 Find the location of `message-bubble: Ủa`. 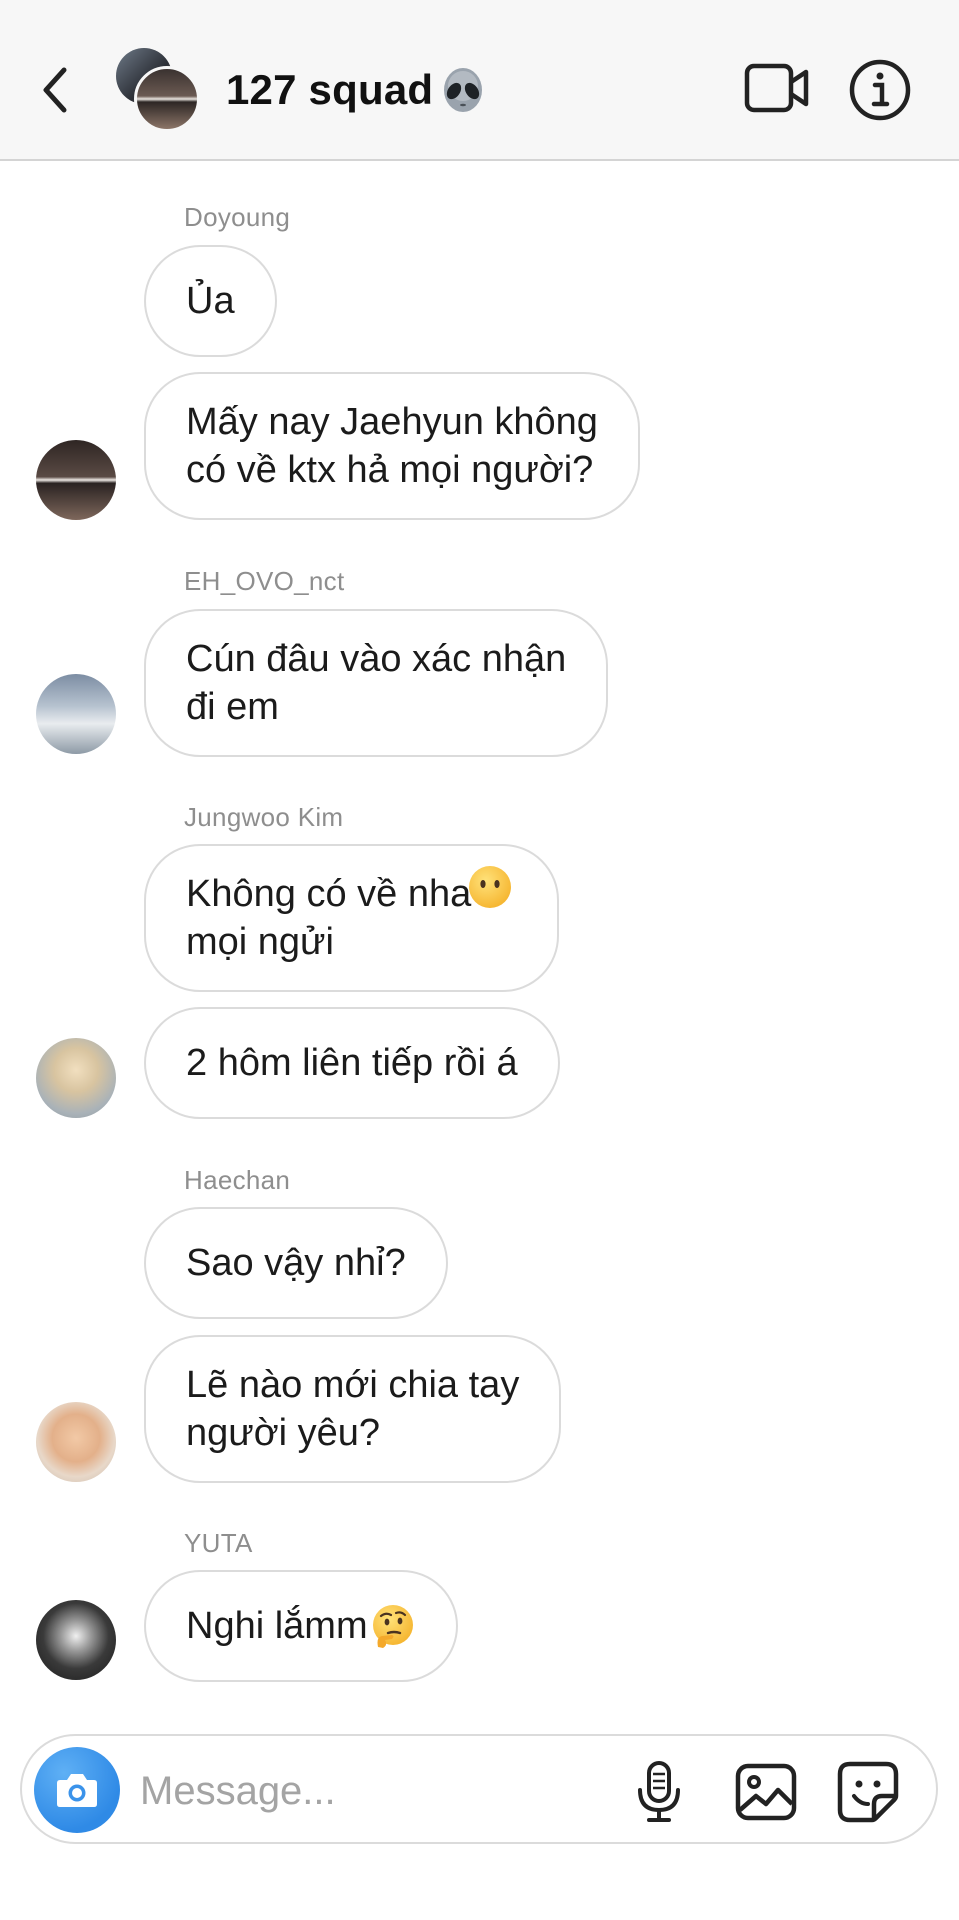

message-bubble: Ủa is located at coordinates (210, 301).